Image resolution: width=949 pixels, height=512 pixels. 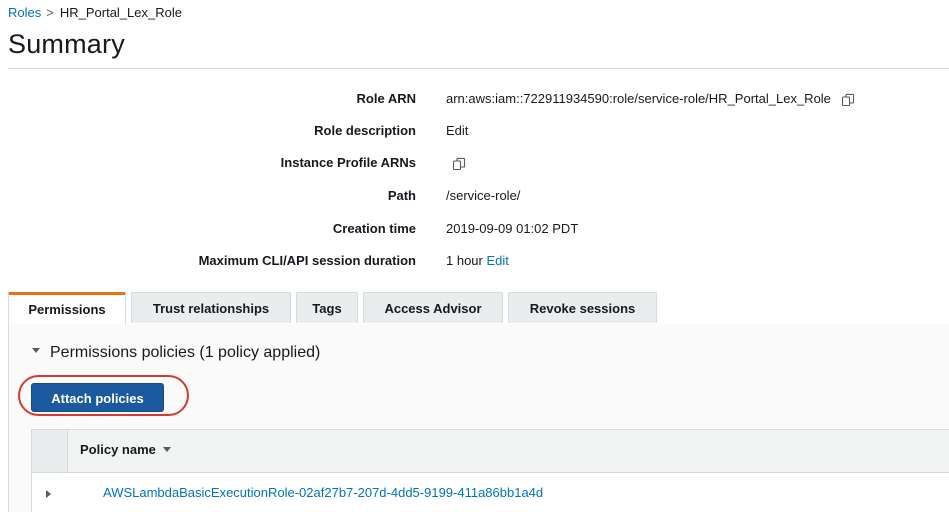 I want to click on breadcrumb: Roles > HR_Portal_Lex_Role, so click(x=95, y=12).